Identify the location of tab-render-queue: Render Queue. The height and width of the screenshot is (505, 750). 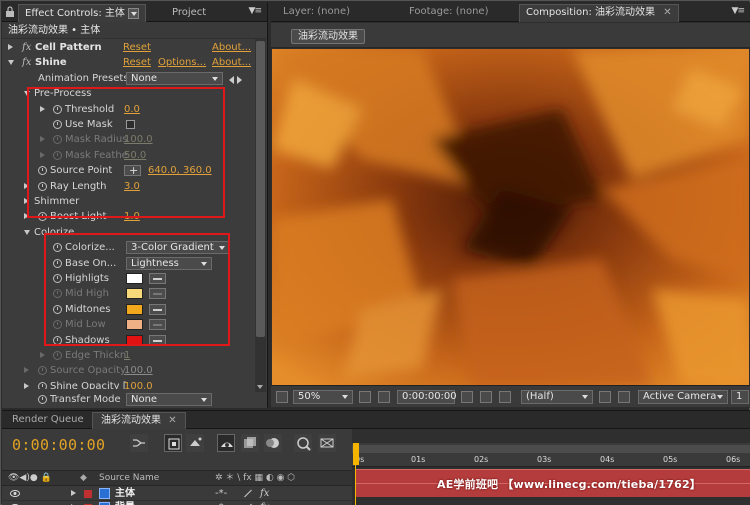
(48, 420).